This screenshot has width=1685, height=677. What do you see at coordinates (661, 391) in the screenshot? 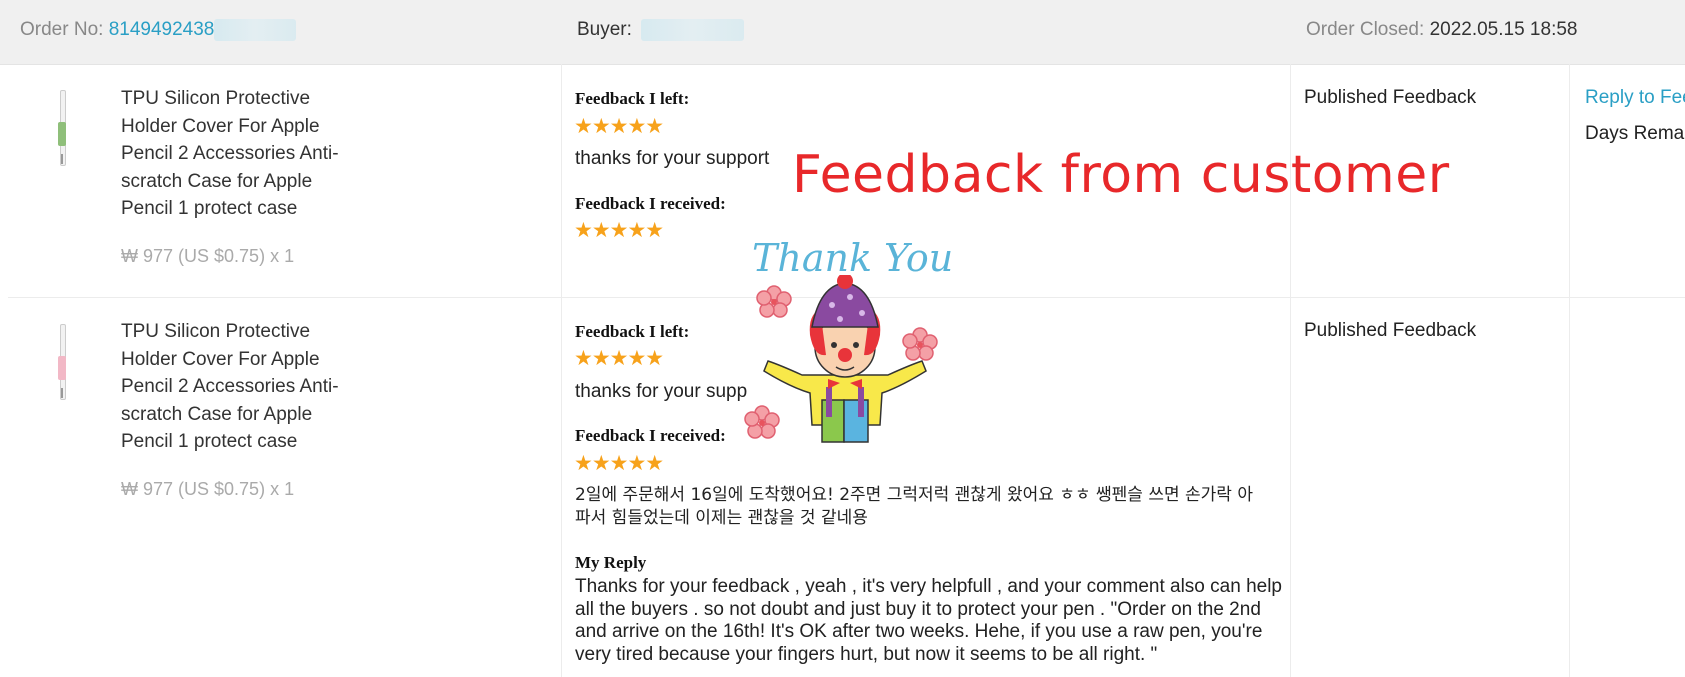
I see `feedback-left-text: thanks for your supp` at bounding box center [661, 391].